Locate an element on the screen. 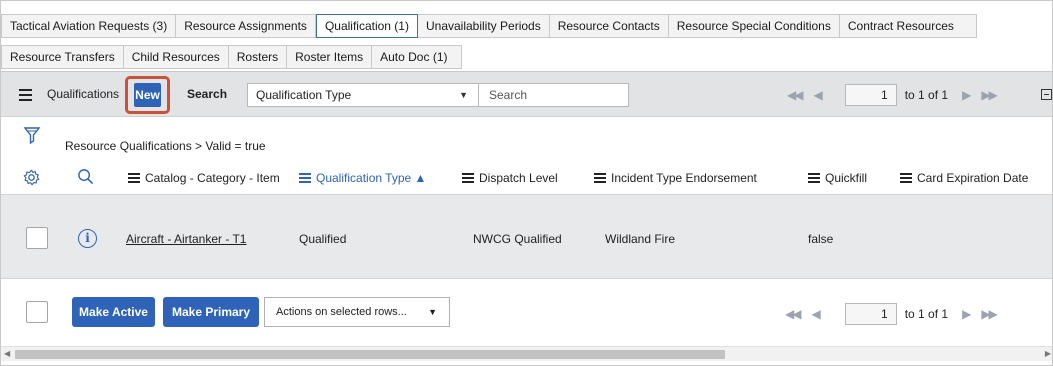 The image size is (1053, 366). cell-incident-type-endorsement: Wildland Fire is located at coordinates (640, 239).